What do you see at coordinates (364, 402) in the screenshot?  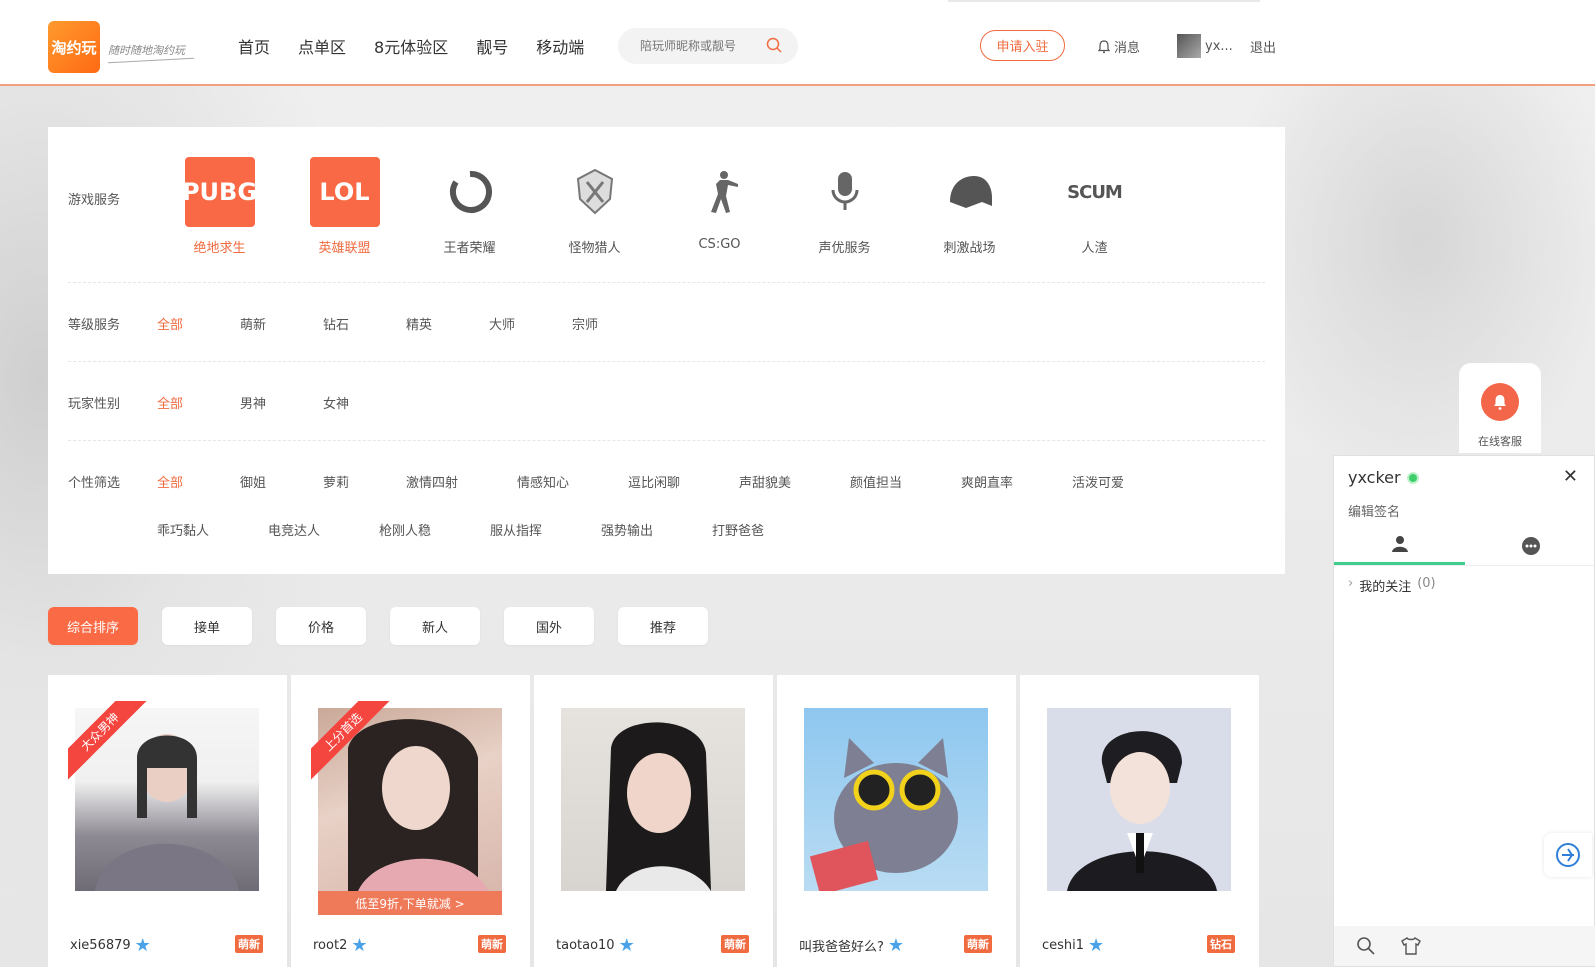 I see `gender-option: 女神` at bounding box center [364, 402].